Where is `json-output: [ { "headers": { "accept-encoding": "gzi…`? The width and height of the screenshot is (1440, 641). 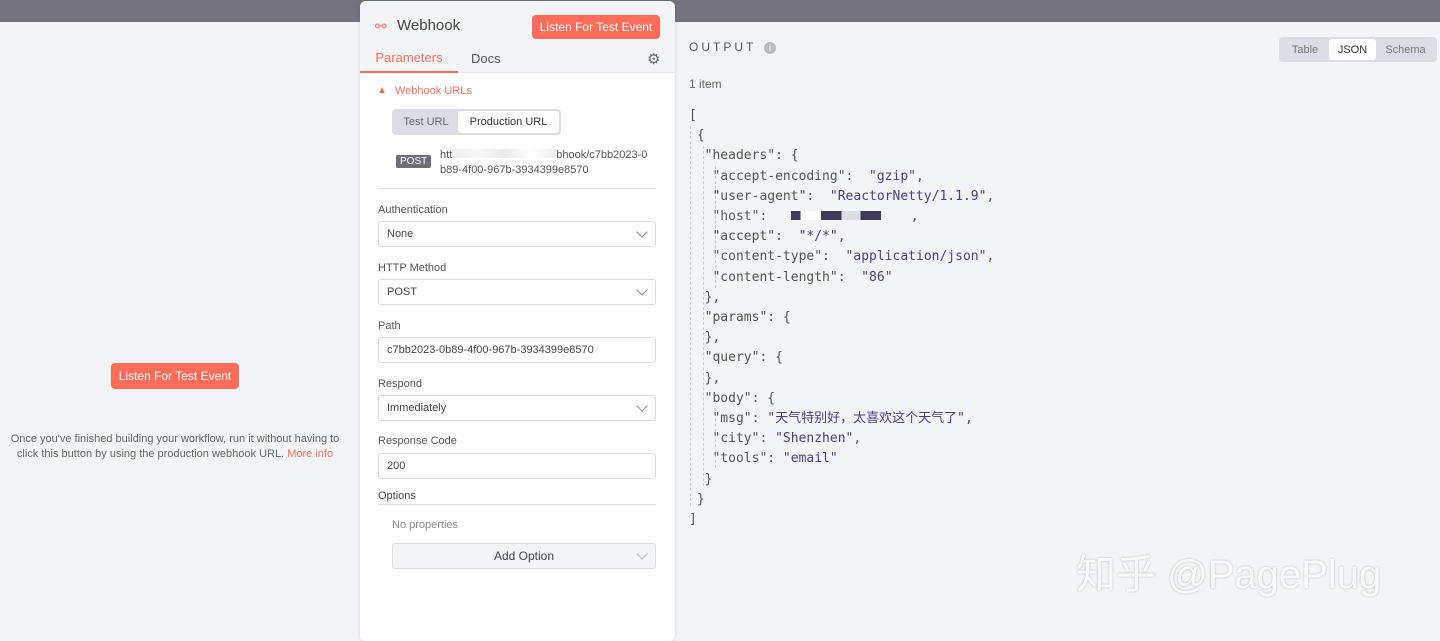
json-output: [ { "headers": { "accept-encoding": "gzi… is located at coordinates (842, 318).